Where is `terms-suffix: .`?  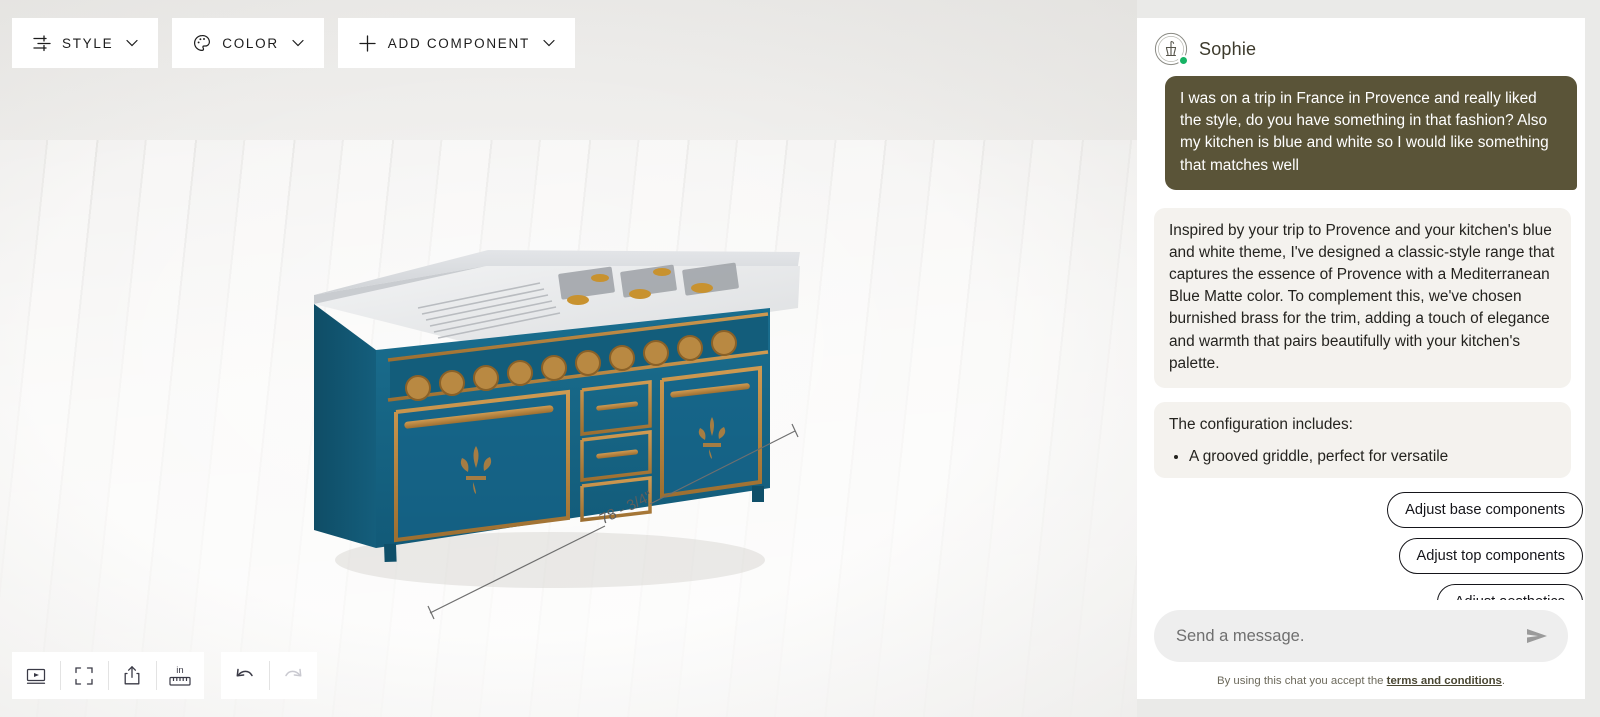 terms-suffix: . is located at coordinates (1503, 681).